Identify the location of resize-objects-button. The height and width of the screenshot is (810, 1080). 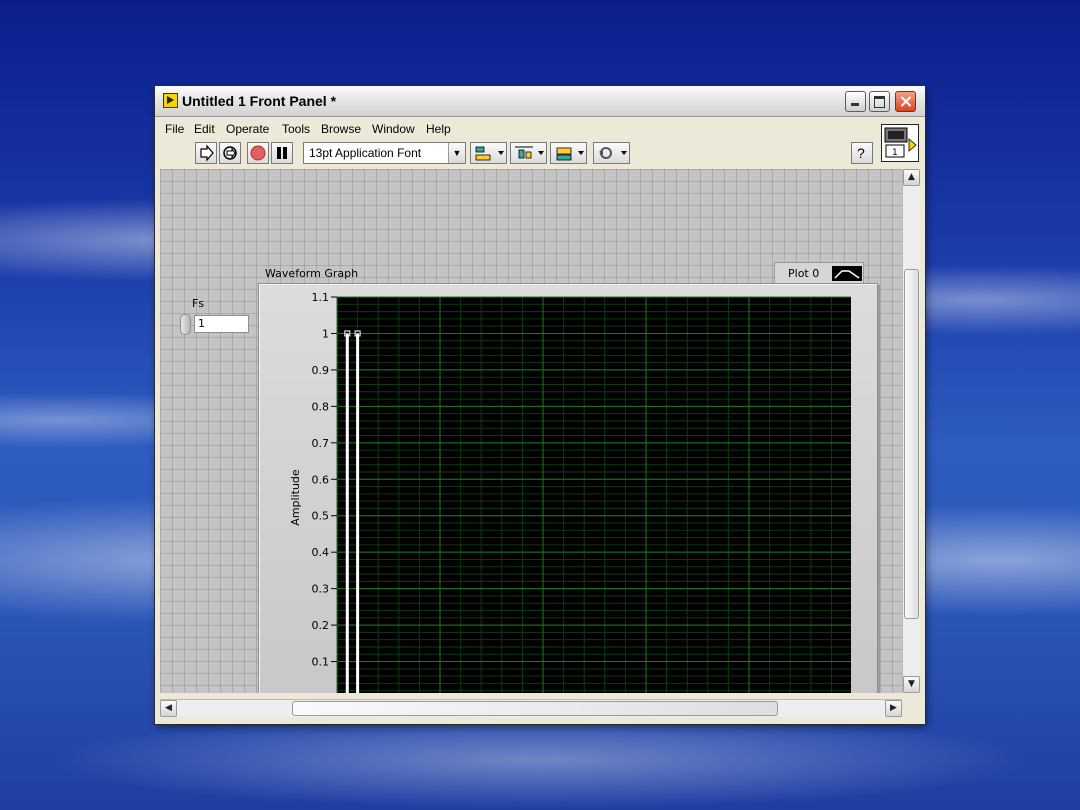
(568, 153).